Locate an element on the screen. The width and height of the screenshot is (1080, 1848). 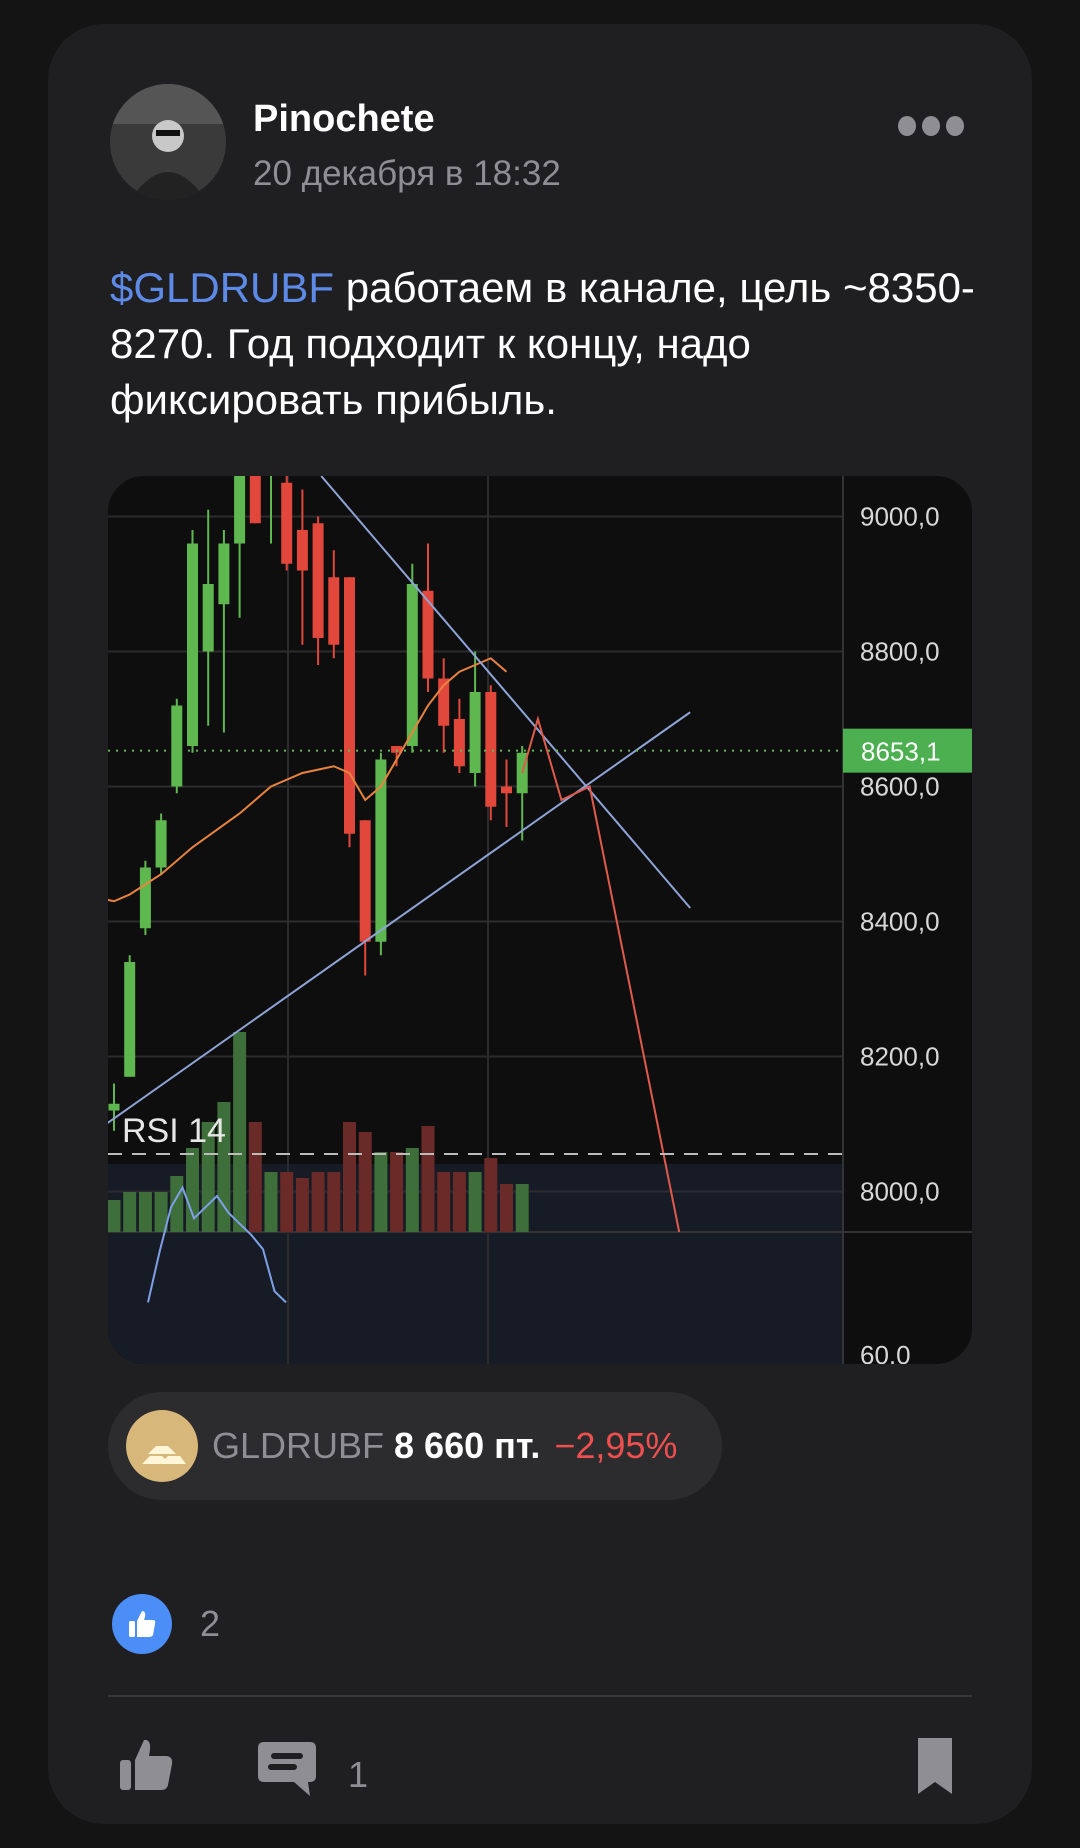
like-reaction-icon is located at coordinates (142, 1624).